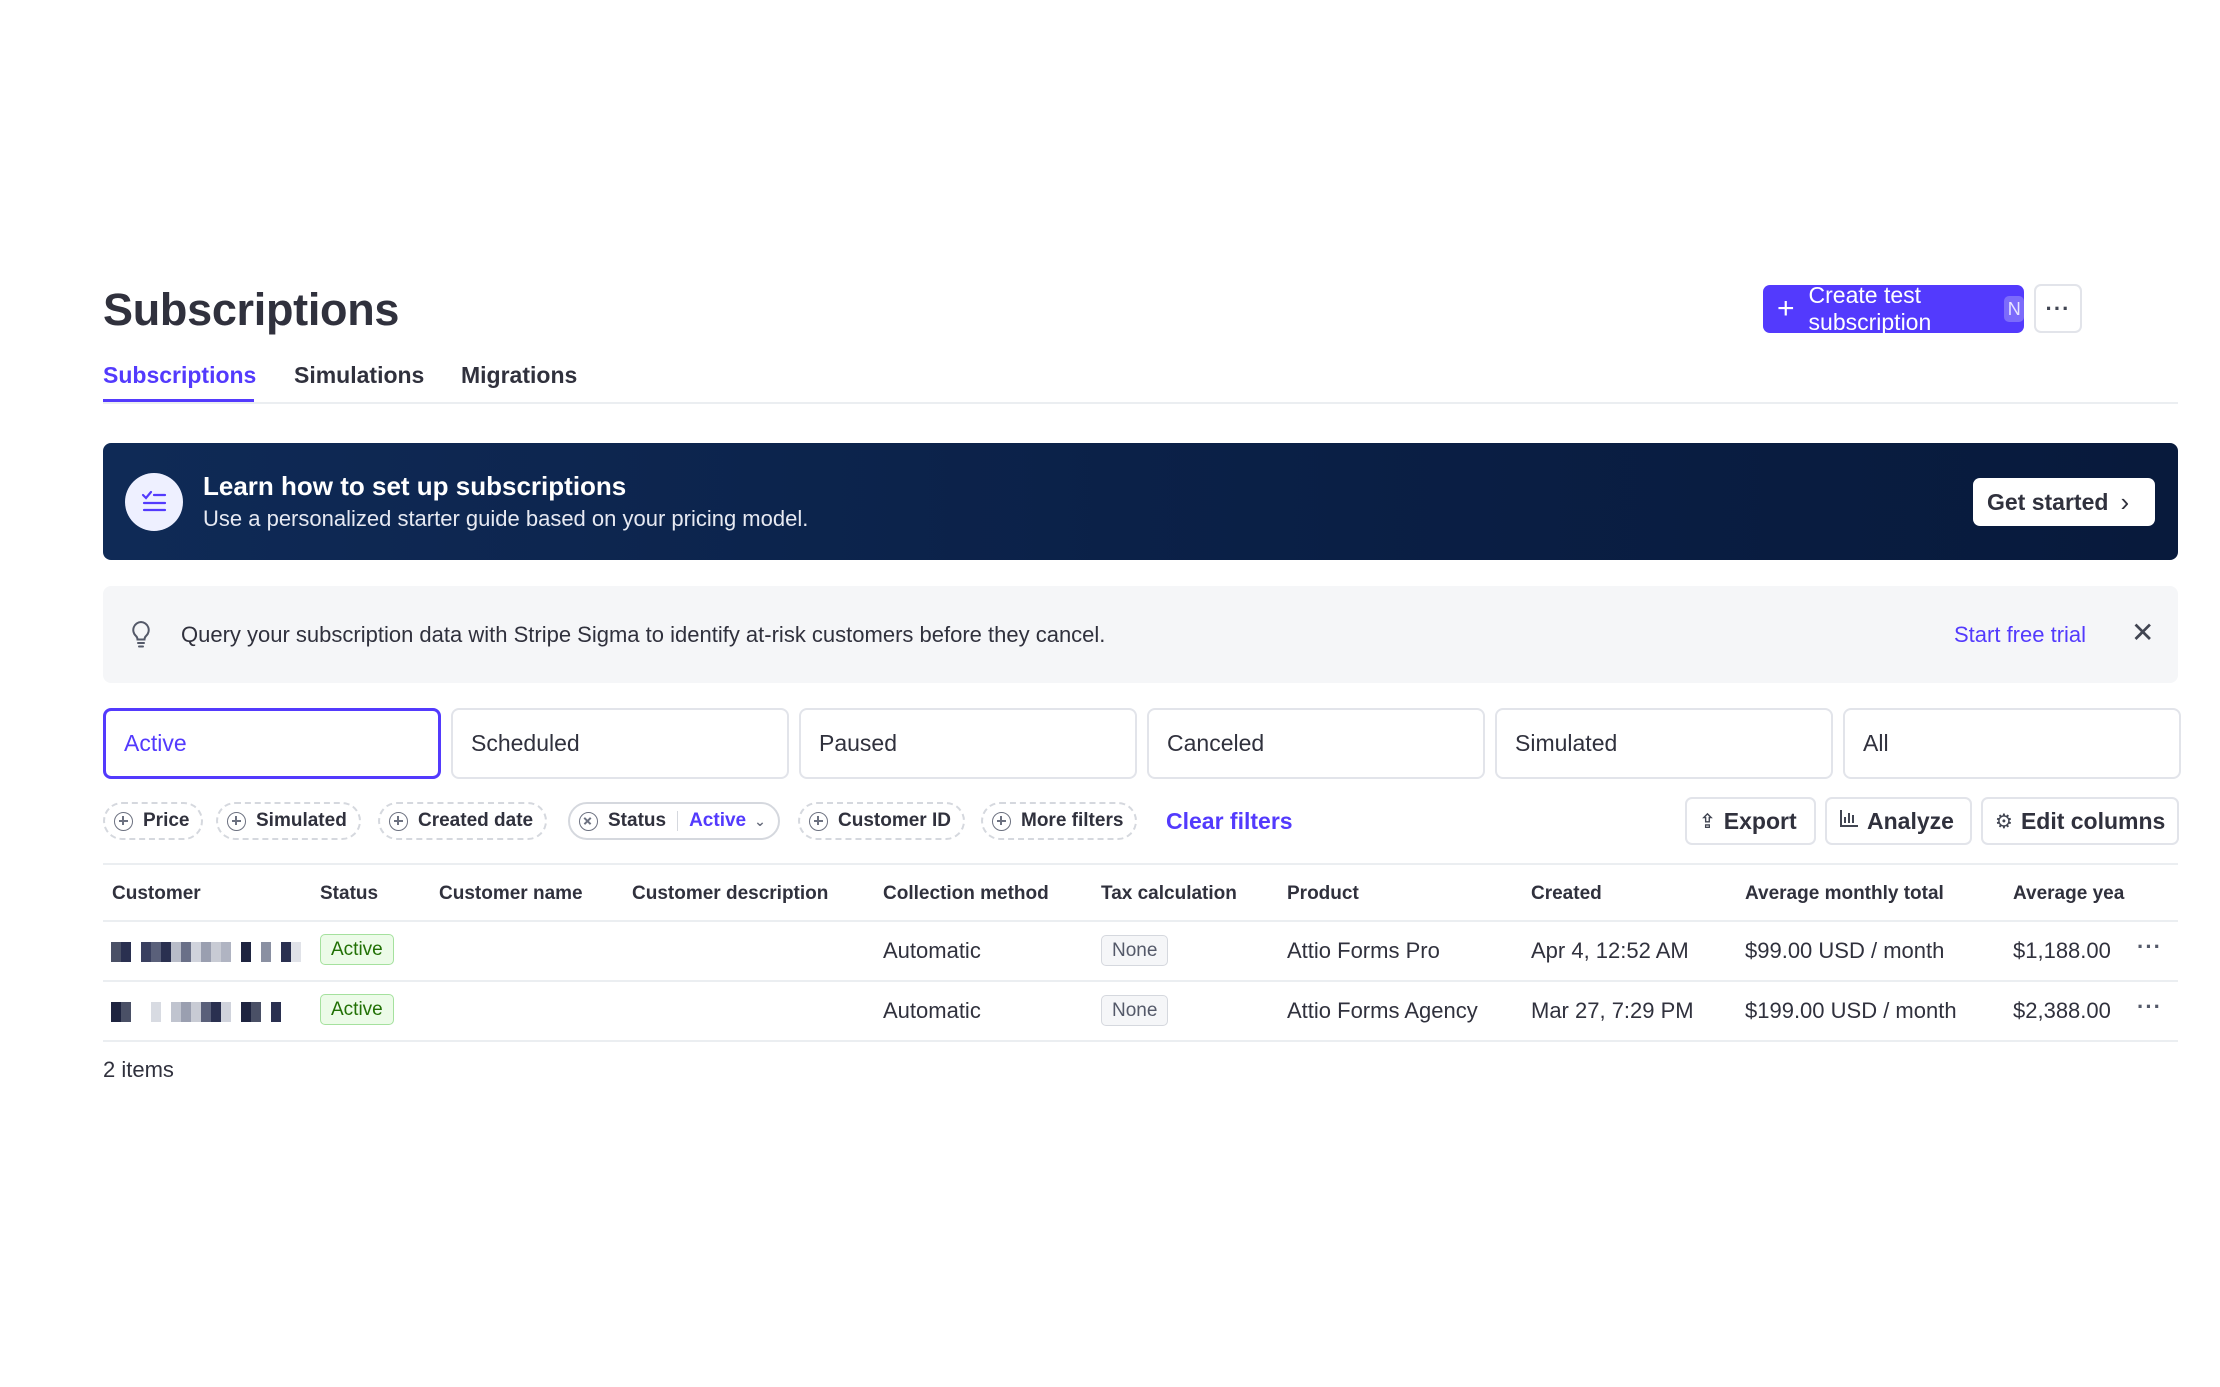  Describe the element at coordinates (1851, 1010) in the screenshot. I see `monthly-total-cell: $199.00 USD / month` at that location.